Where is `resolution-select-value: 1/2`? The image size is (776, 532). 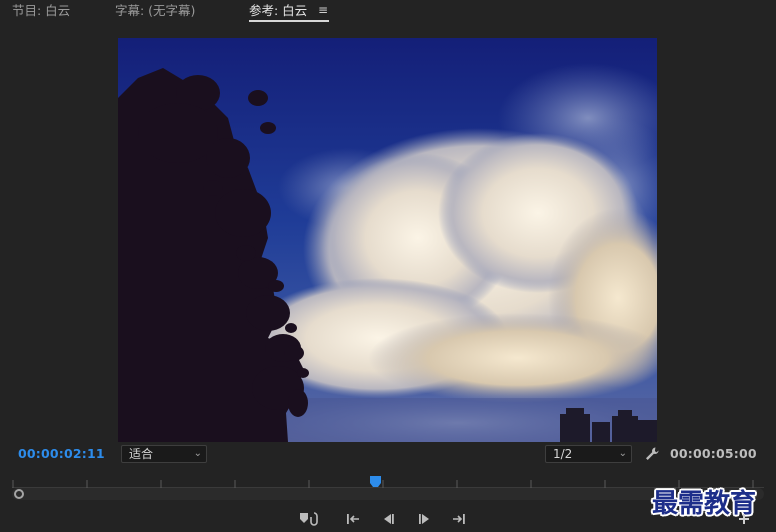 resolution-select-value: 1/2 is located at coordinates (563, 454).